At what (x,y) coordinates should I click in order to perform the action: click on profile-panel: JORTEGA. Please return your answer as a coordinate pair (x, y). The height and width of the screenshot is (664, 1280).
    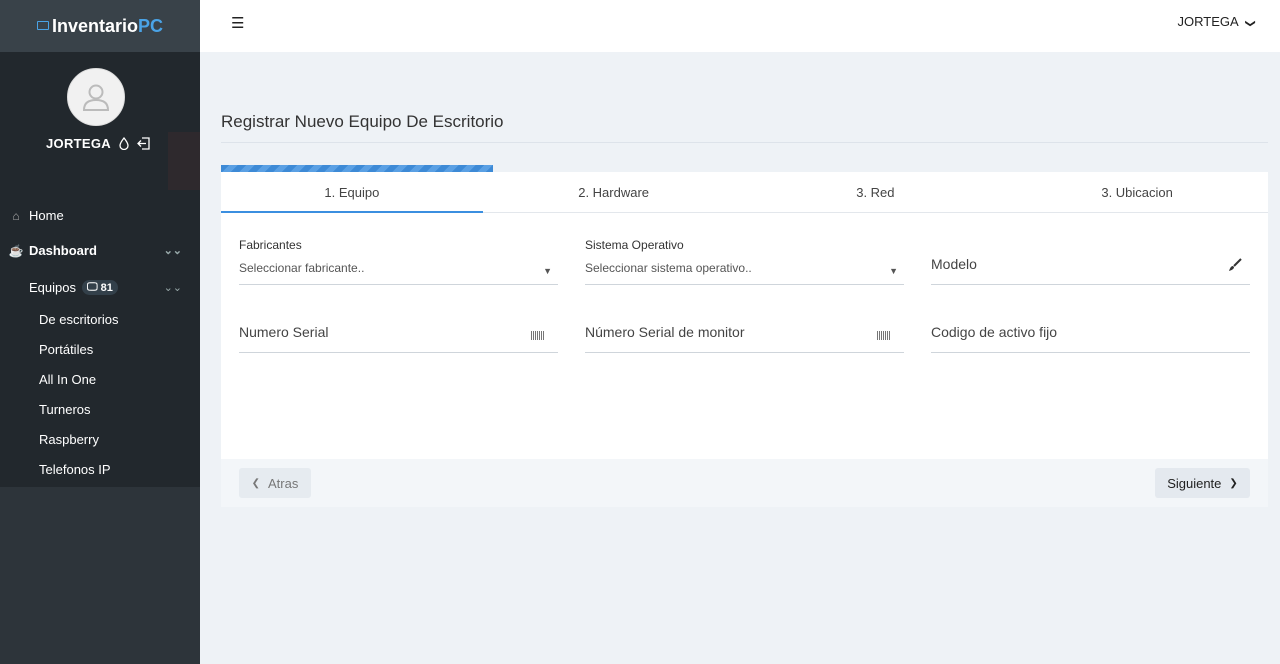
    Looking at the image, I should click on (100, 121).